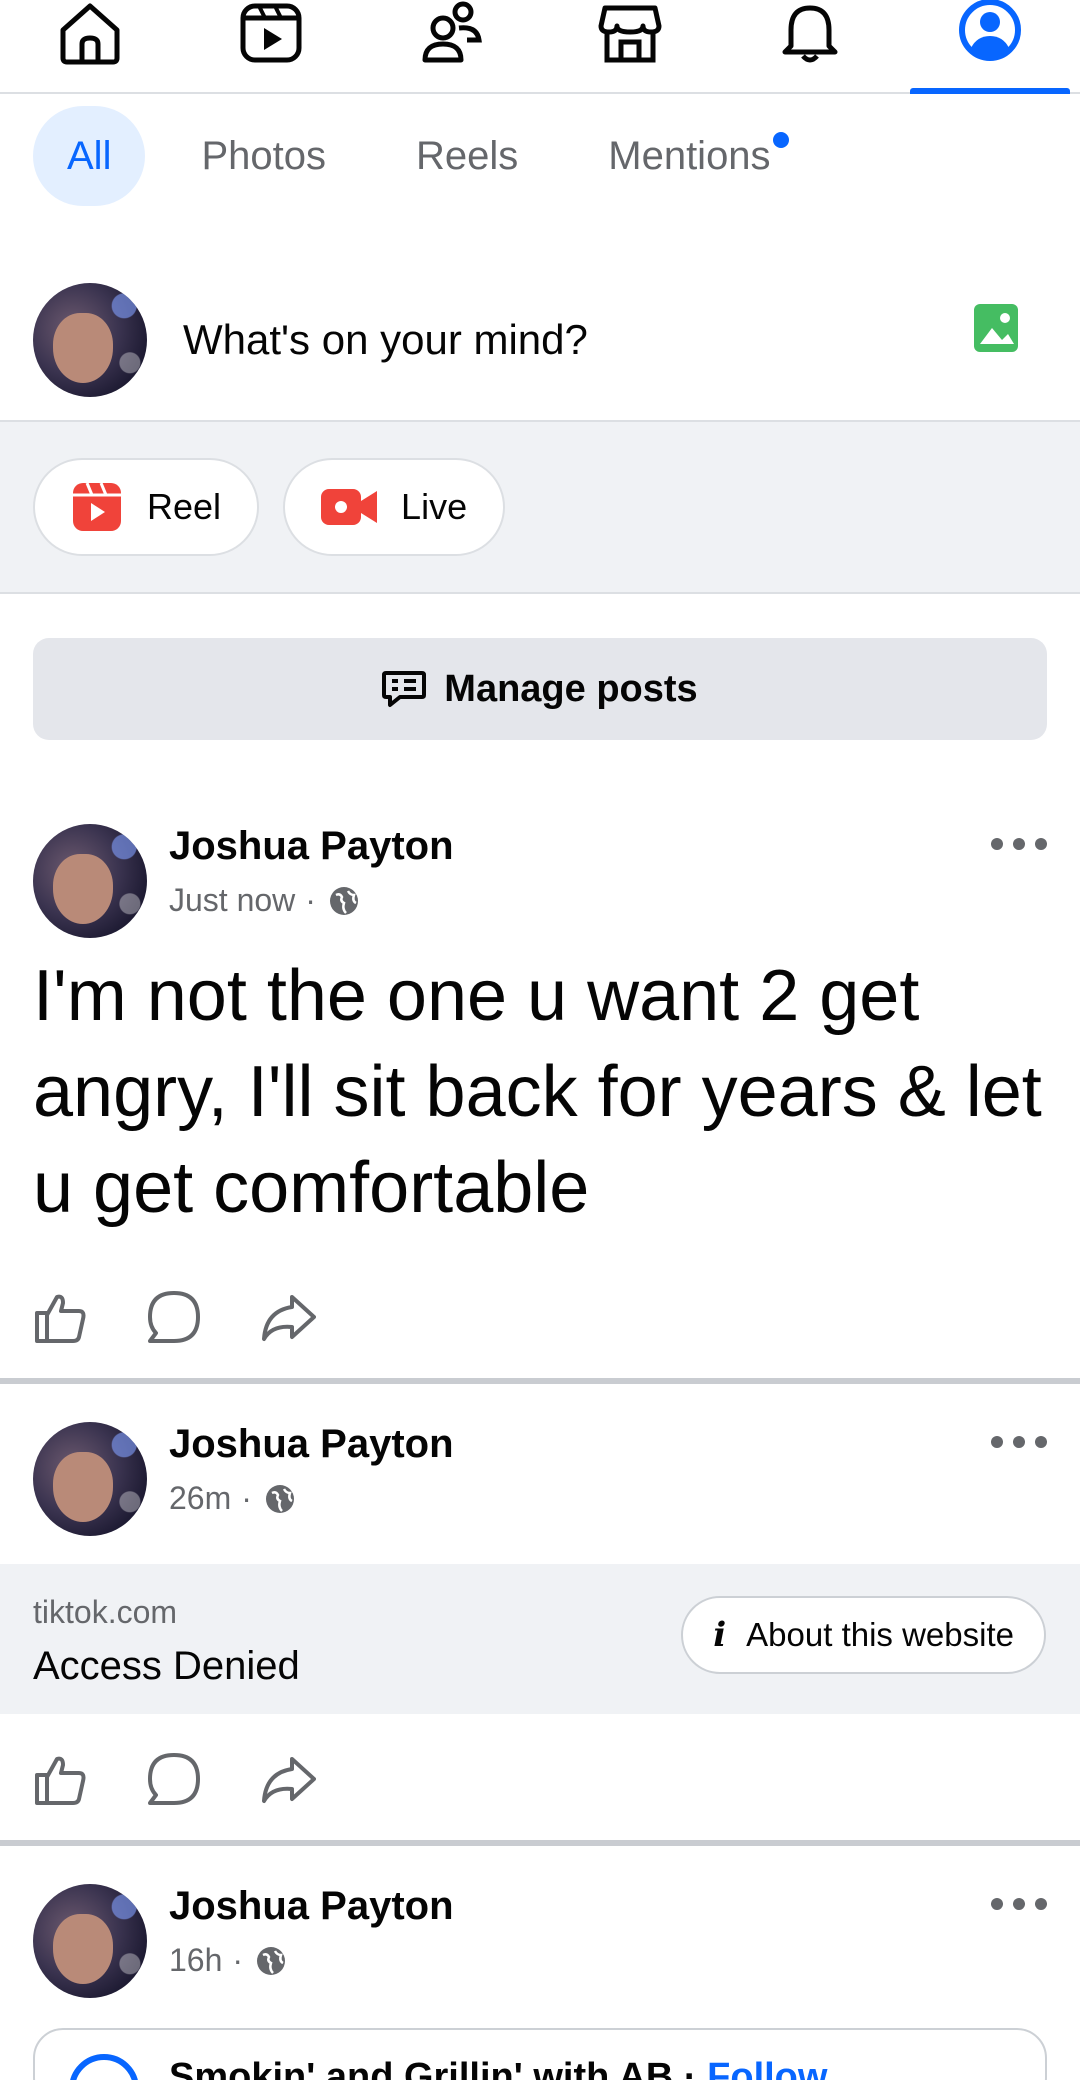 Image resolution: width=1080 pixels, height=2080 pixels. What do you see at coordinates (990, 30) in the screenshot?
I see `profile-icon` at bounding box center [990, 30].